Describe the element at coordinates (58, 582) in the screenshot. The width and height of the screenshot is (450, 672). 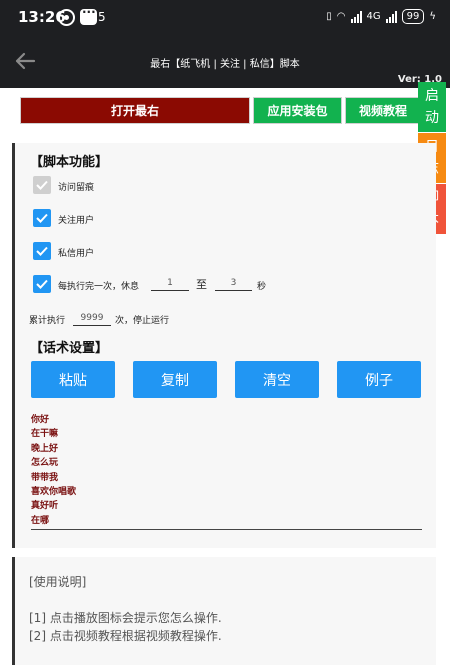
I see `usage-title: [使用说明]` at that location.